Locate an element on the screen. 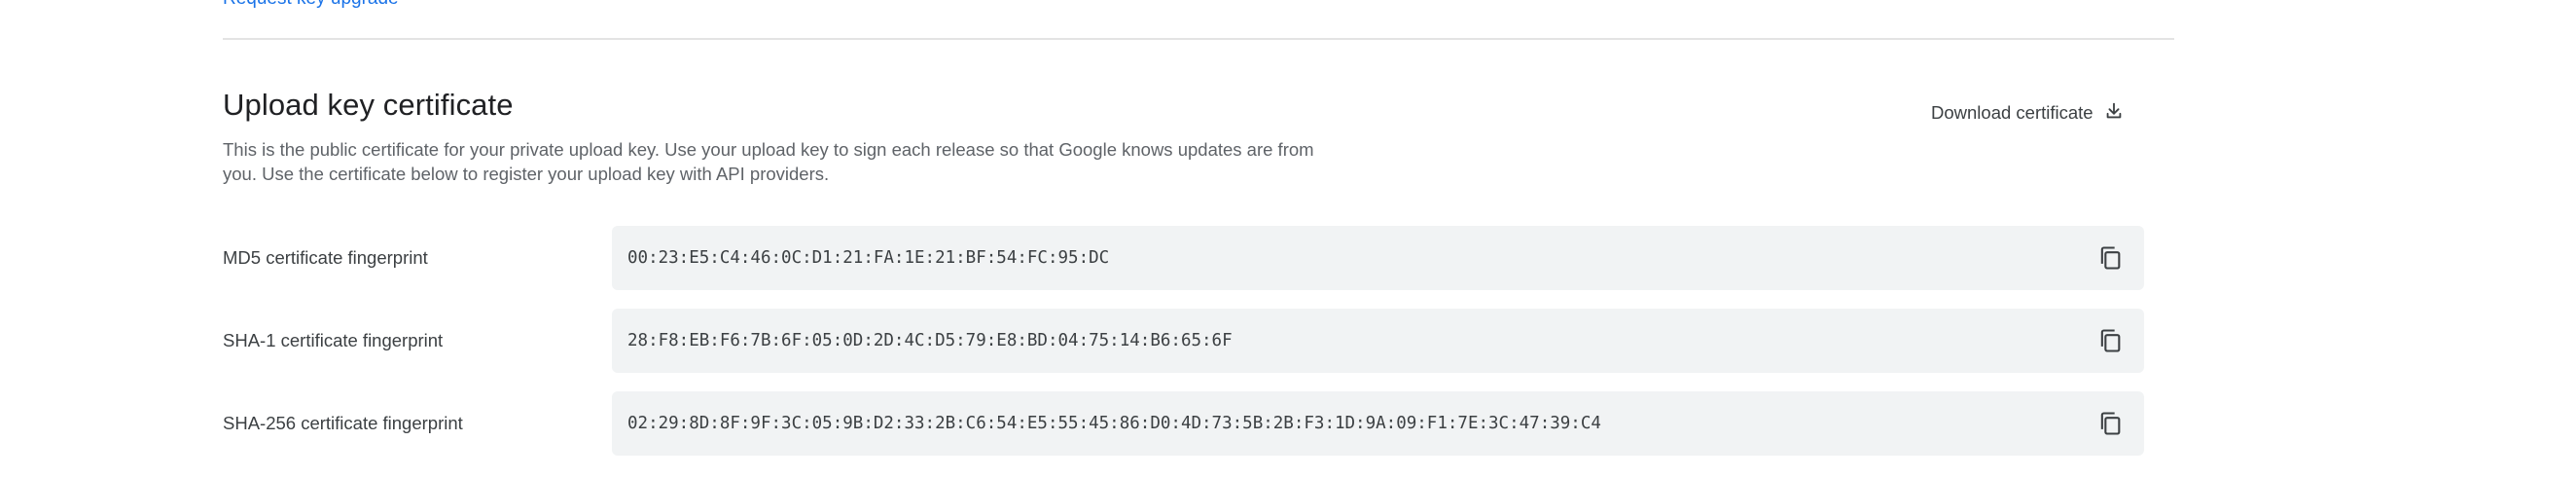  sha256-fingerprint-label: SHA-256 certificate fingerprint is located at coordinates (343, 423).